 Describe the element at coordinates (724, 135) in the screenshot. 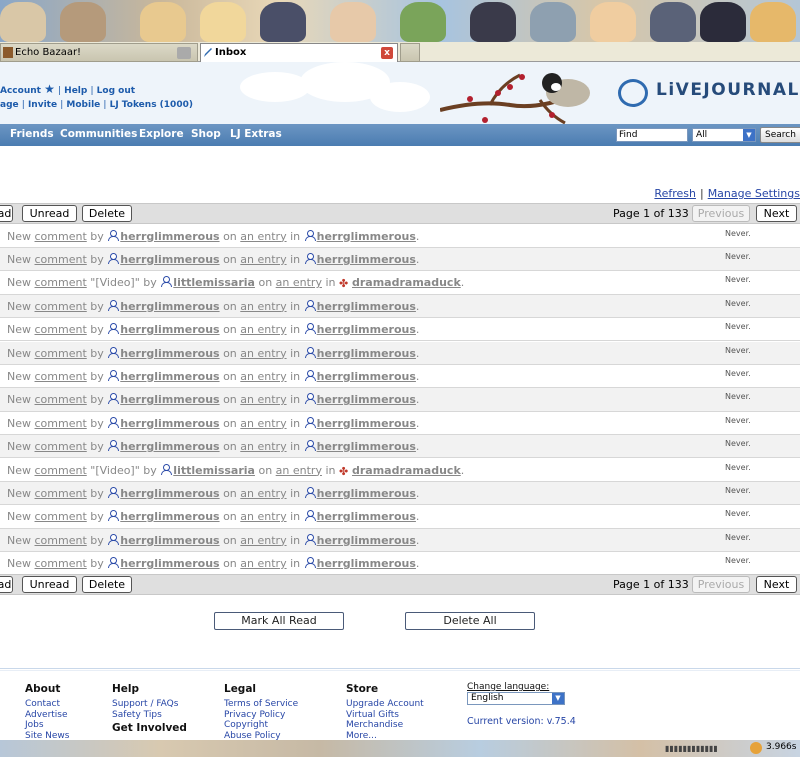

I see `search-scope-select: All ▼` at that location.